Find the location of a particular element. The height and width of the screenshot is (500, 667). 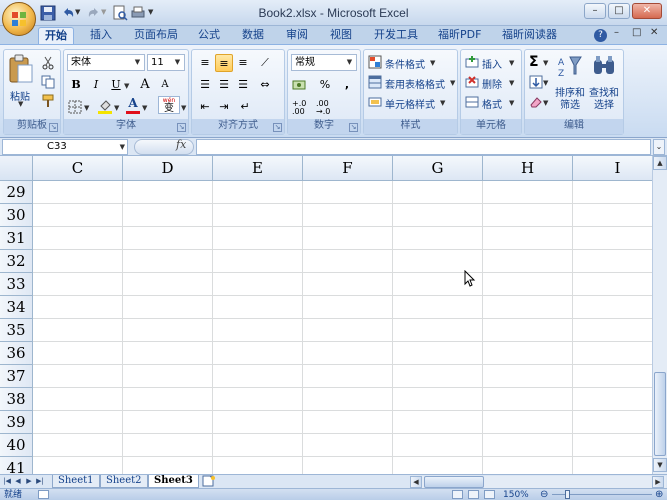

column-header-f: F is located at coordinates (348, 168).